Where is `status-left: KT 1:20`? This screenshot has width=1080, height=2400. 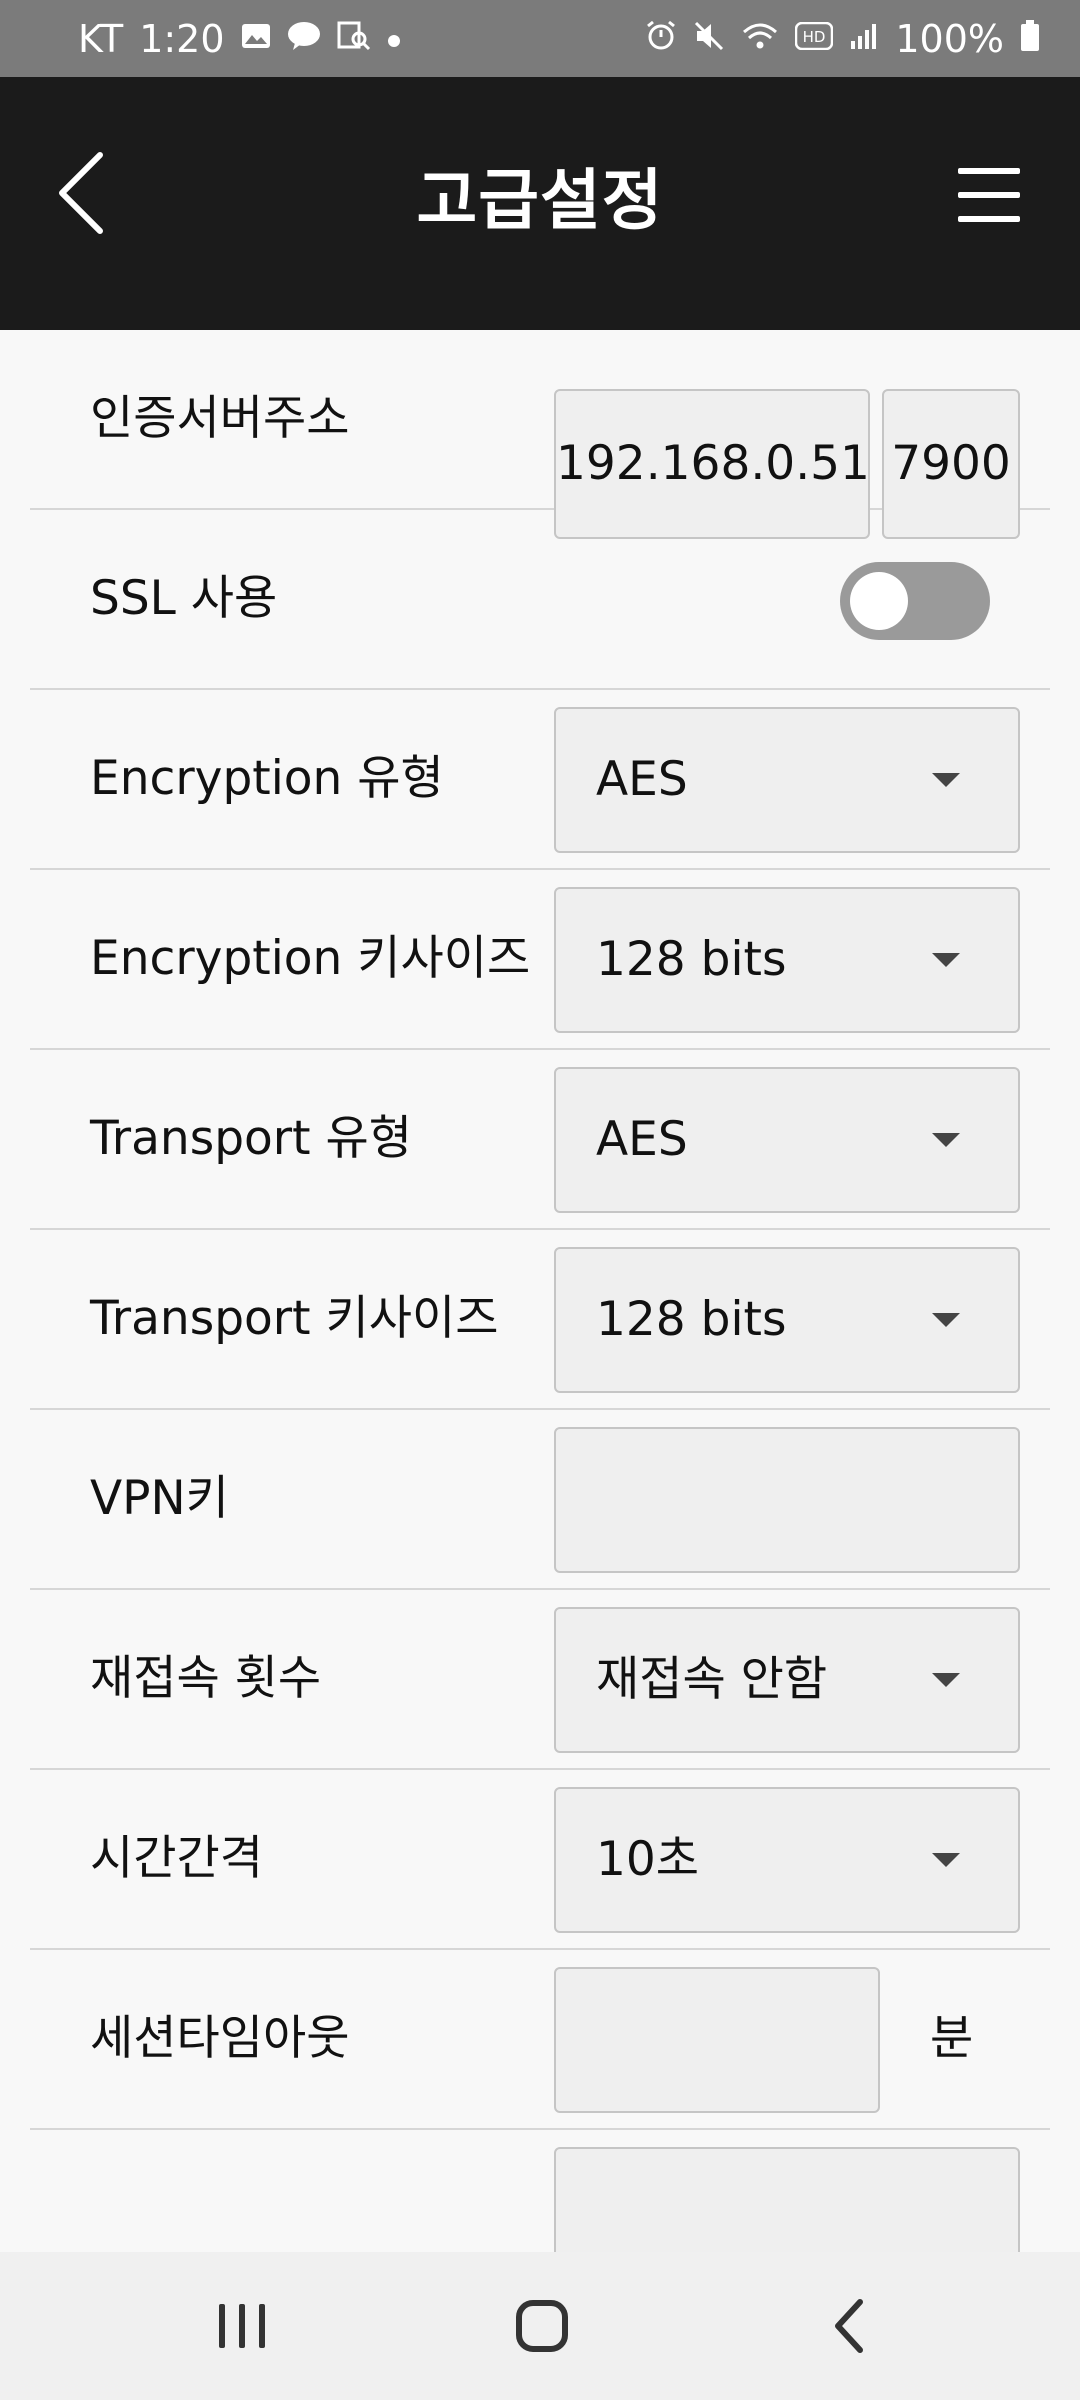
status-left: KT 1:20 is located at coordinates (239, 39).